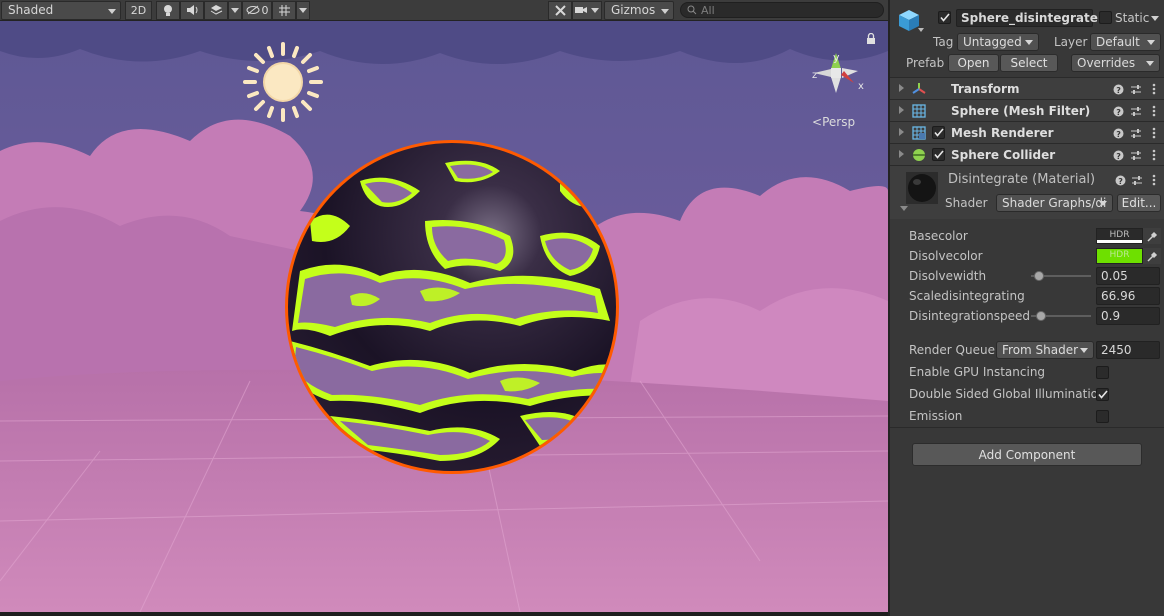 The height and width of the screenshot is (616, 1164). What do you see at coordinates (1102, 416) in the screenshot?
I see `emission-checkbox` at bounding box center [1102, 416].